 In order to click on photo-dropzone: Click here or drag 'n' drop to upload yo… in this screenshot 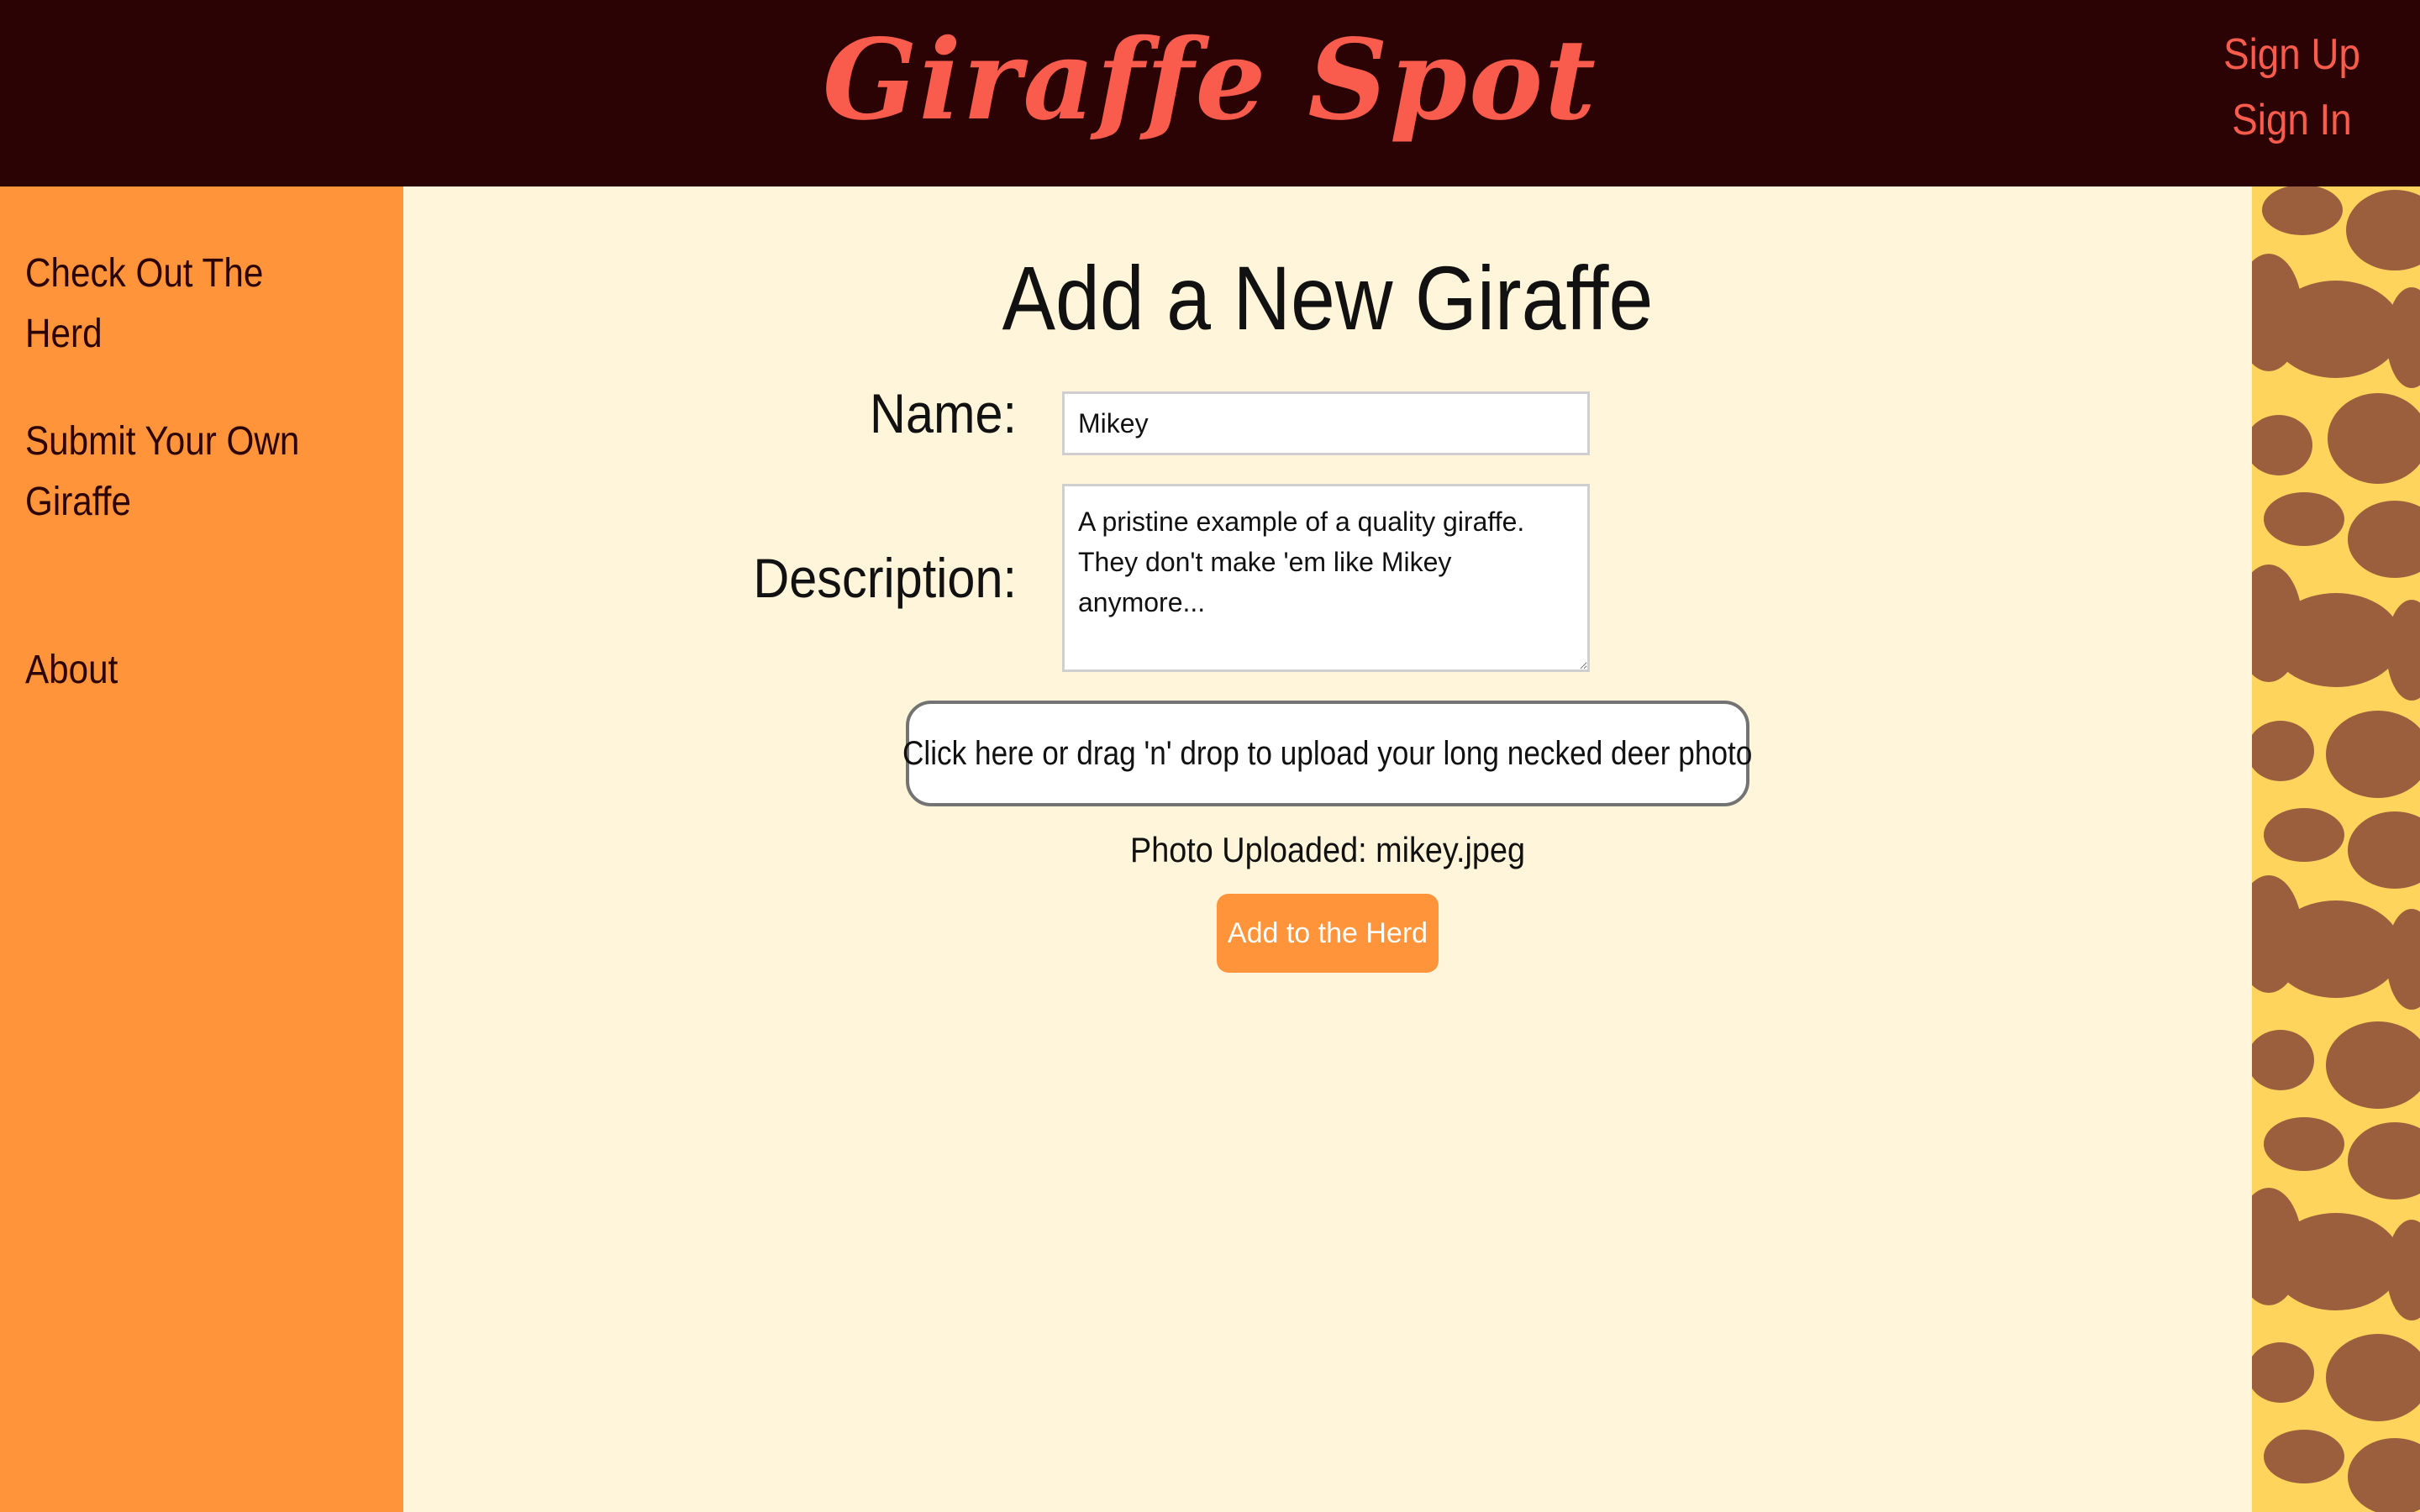, I will do `click(1327, 753)`.